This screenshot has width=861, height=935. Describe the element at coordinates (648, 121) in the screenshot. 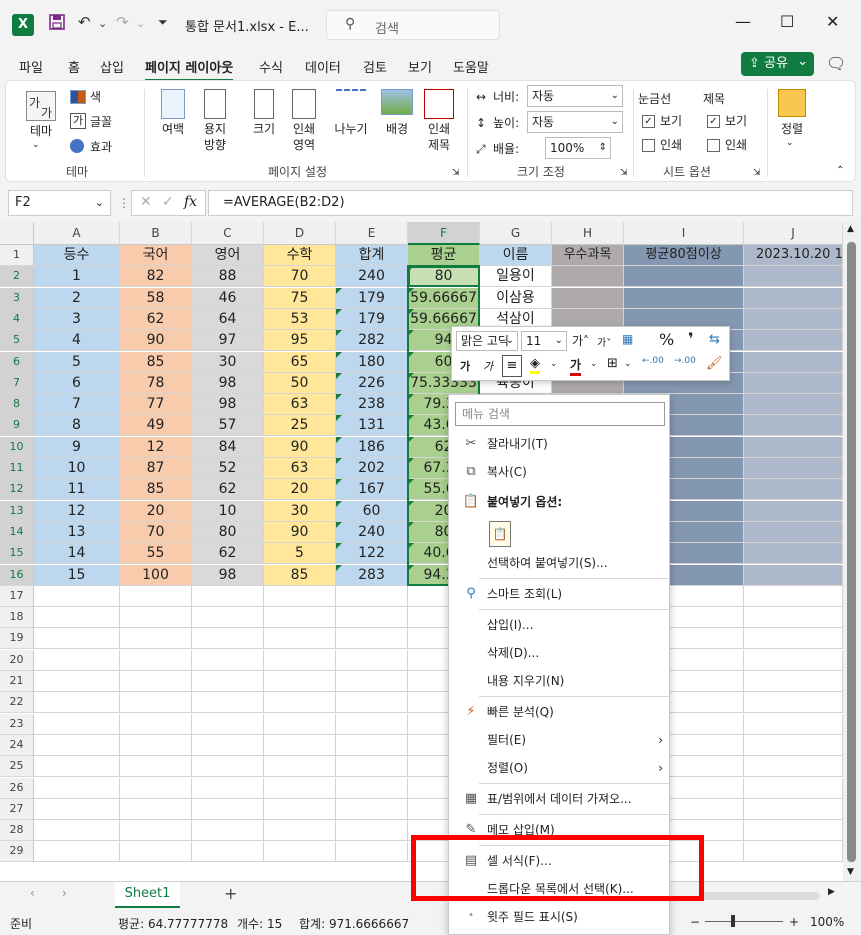

I see `gridlines-view-checkbox: ✓` at that location.